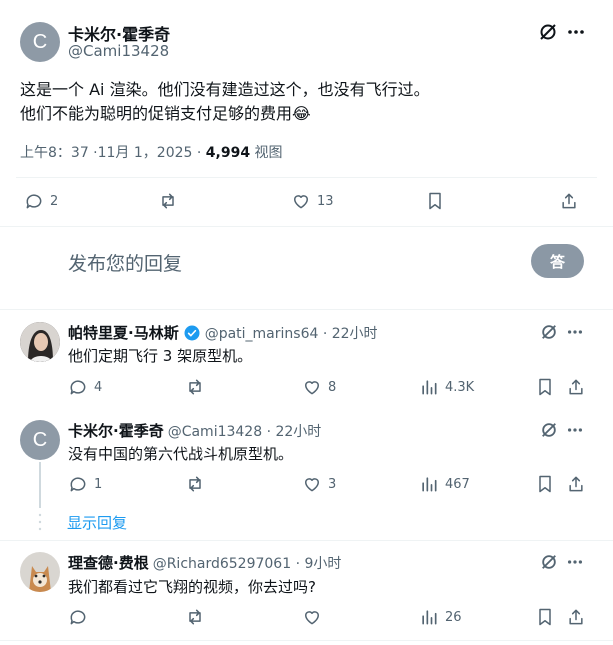  I want to click on views-button: 26, so click(440, 617).